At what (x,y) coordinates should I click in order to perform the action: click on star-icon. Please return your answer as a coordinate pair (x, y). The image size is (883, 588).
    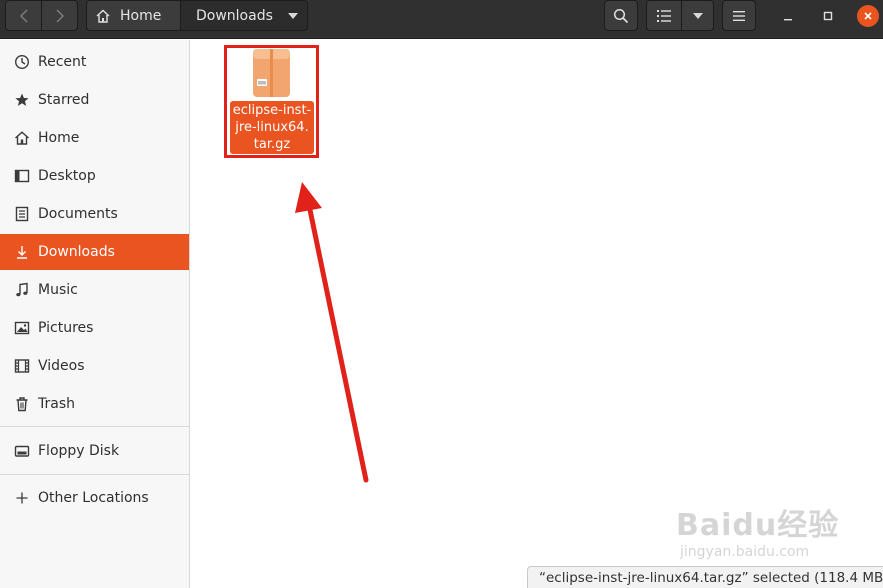
    Looking at the image, I should click on (22, 100).